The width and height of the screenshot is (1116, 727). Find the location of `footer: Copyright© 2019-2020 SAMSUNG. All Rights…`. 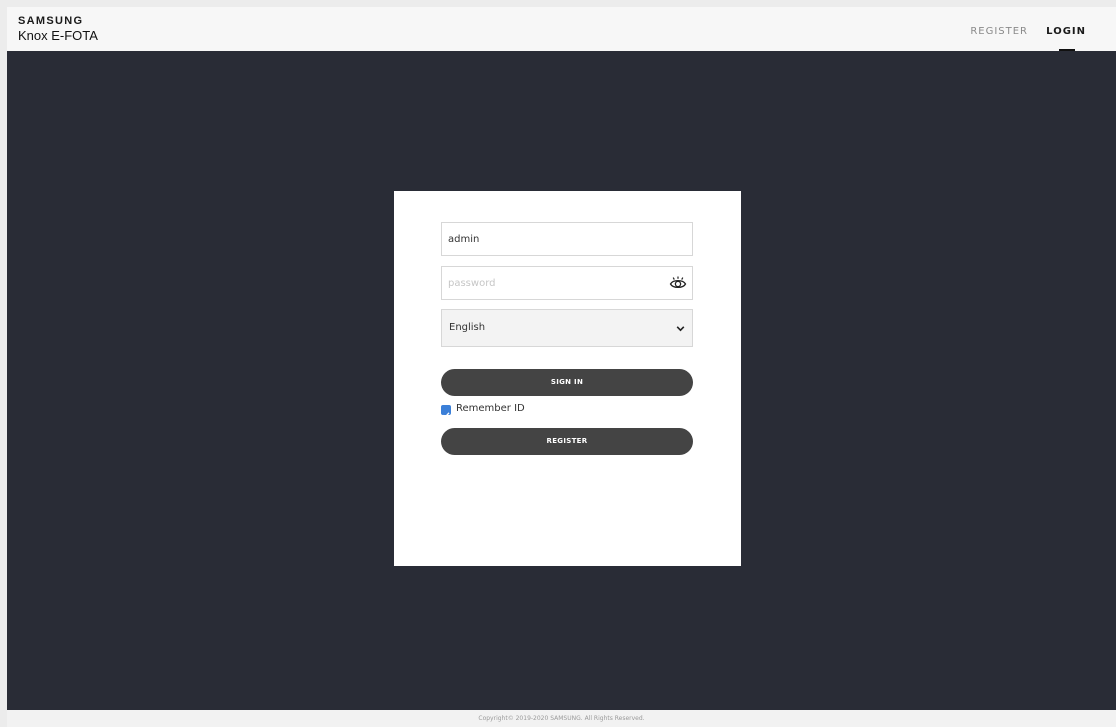

footer: Copyright© 2019-2020 SAMSUNG. All Rights… is located at coordinates (561, 718).